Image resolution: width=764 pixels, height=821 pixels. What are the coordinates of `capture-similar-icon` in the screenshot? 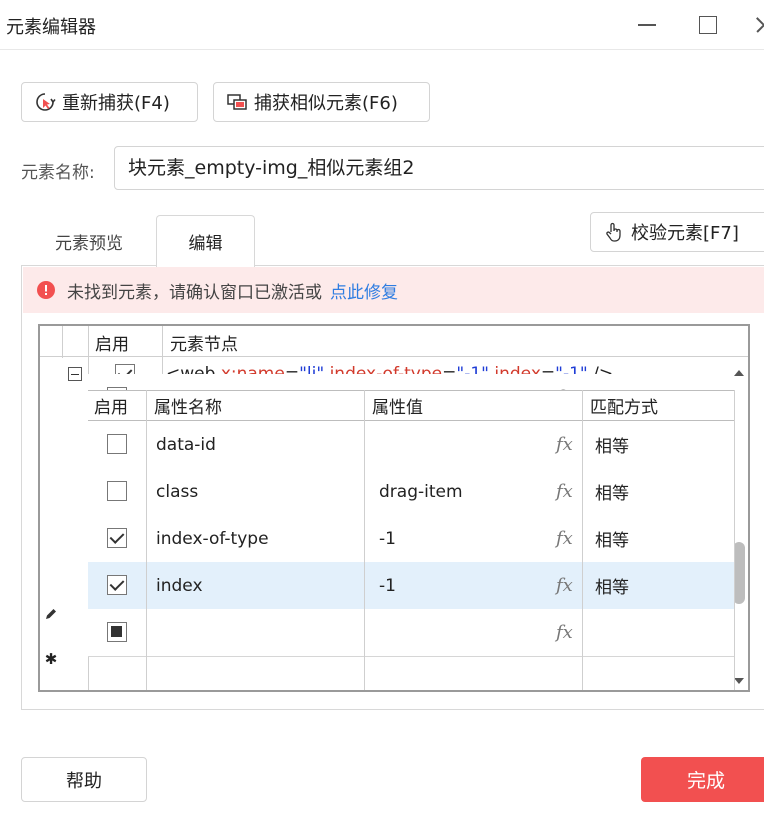 It's located at (237, 102).